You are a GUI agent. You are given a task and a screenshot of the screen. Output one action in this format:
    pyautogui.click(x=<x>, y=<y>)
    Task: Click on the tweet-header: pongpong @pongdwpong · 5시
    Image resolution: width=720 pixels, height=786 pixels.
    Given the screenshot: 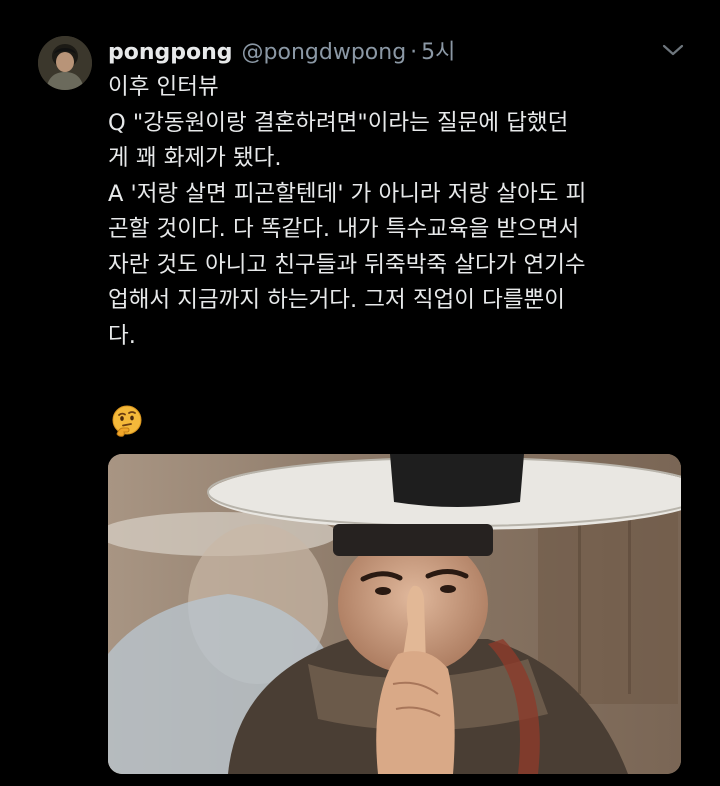 What is the action you would take?
    pyautogui.click(x=281, y=50)
    